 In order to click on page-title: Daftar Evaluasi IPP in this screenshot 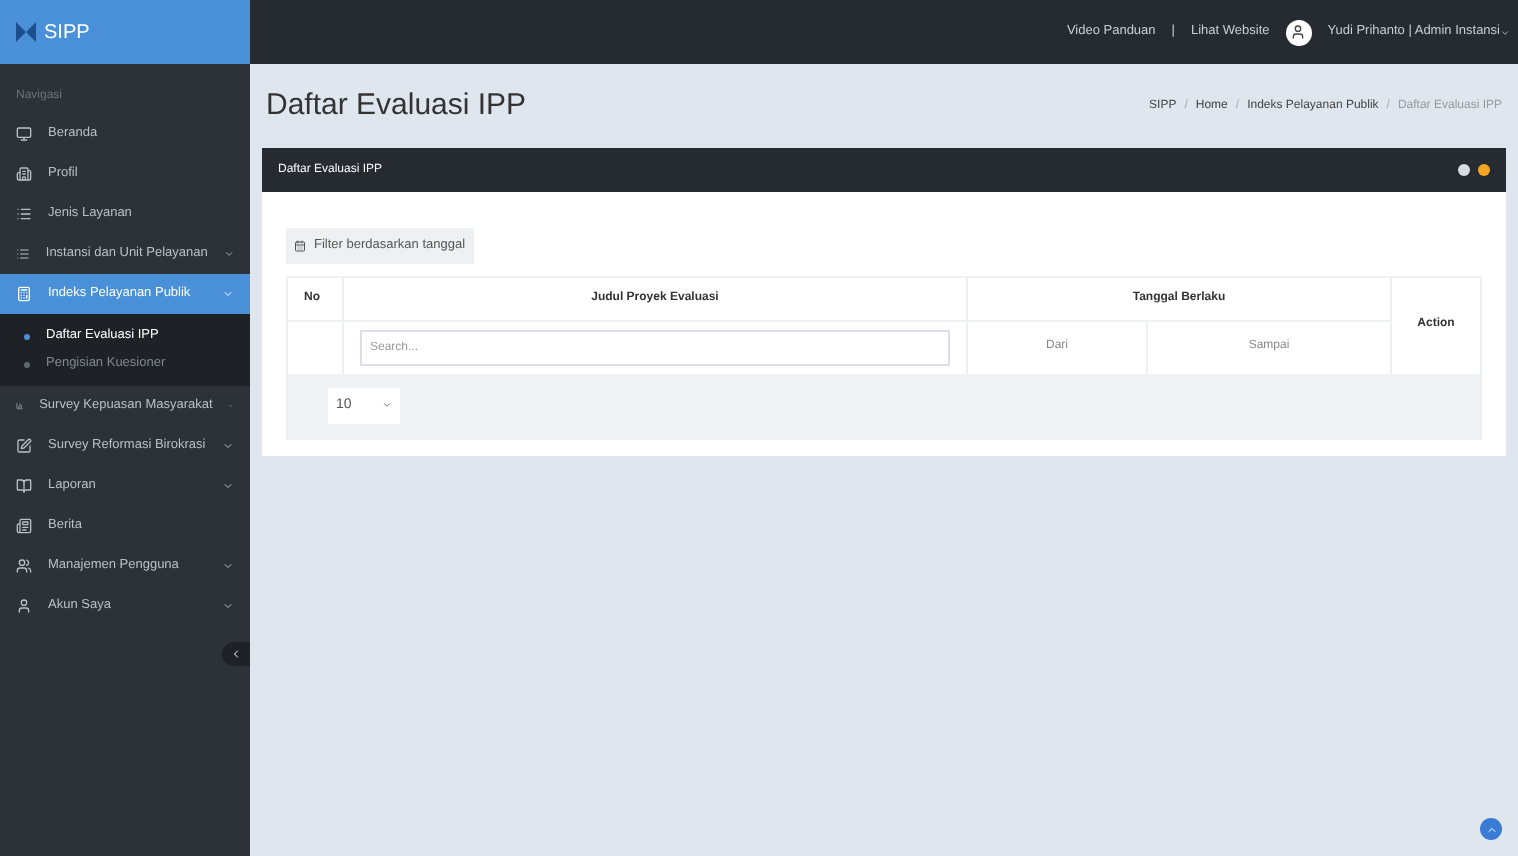, I will do `click(396, 105)`.